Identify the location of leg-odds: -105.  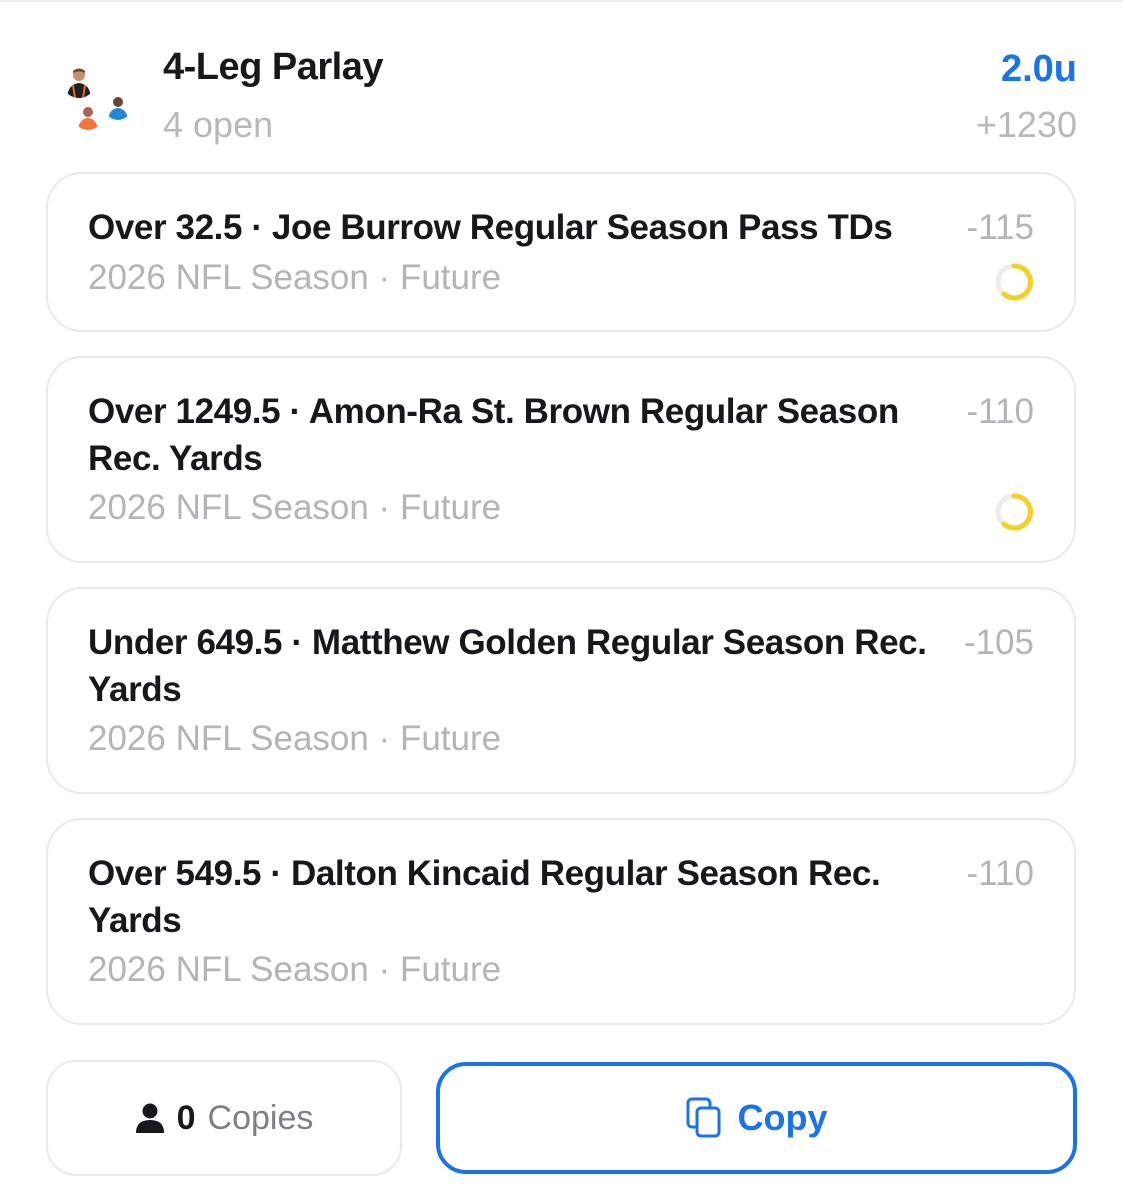
(998, 642).